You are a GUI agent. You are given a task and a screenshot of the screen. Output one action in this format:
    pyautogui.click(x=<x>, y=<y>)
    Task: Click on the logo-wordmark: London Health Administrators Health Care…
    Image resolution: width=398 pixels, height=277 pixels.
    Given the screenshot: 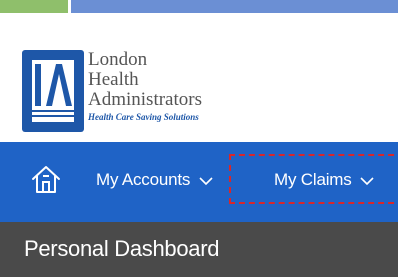 What is the action you would take?
    pyautogui.click(x=145, y=86)
    